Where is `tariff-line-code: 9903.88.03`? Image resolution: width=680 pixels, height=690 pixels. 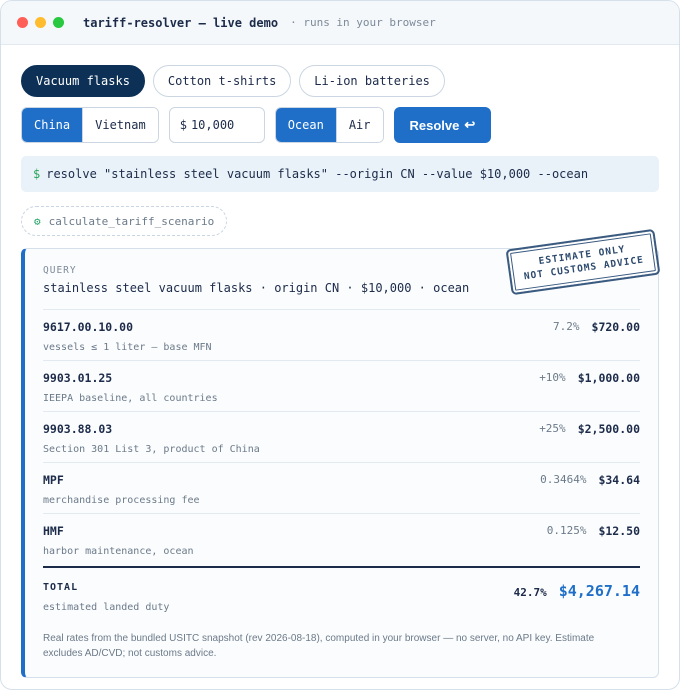 tariff-line-code: 9903.88.03 is located at coordinates (78, 429).